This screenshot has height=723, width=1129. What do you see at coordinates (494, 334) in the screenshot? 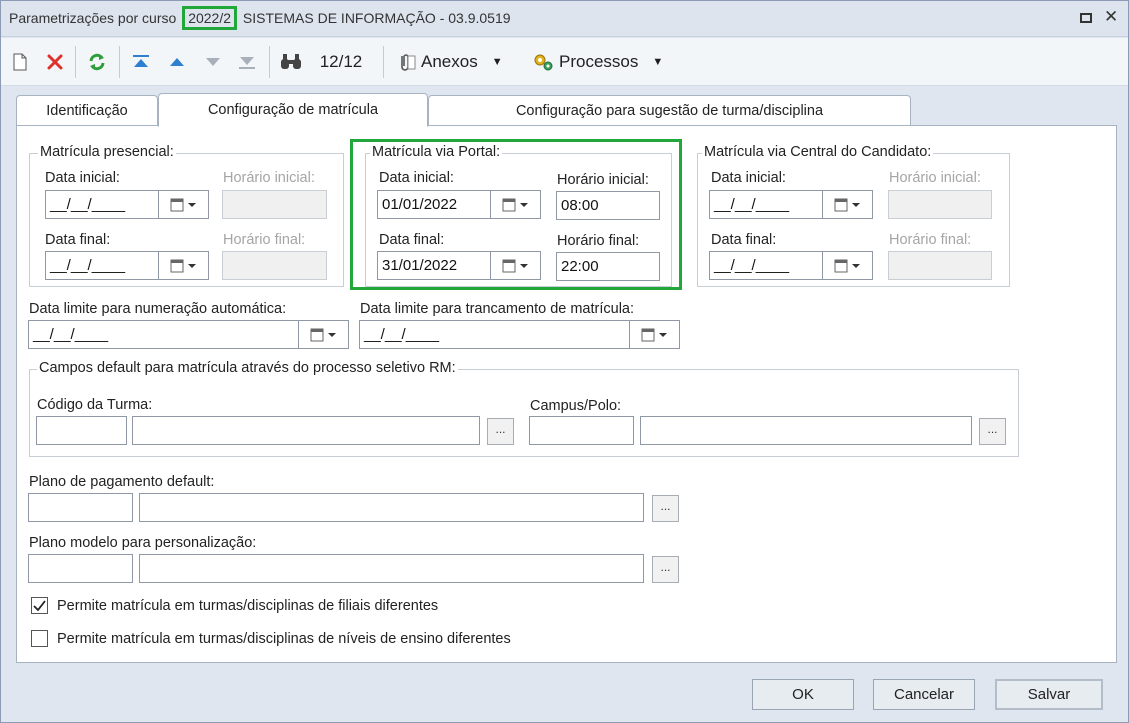
I see `lock-limit-input: __/__/____` at bounding box center [494, 334].